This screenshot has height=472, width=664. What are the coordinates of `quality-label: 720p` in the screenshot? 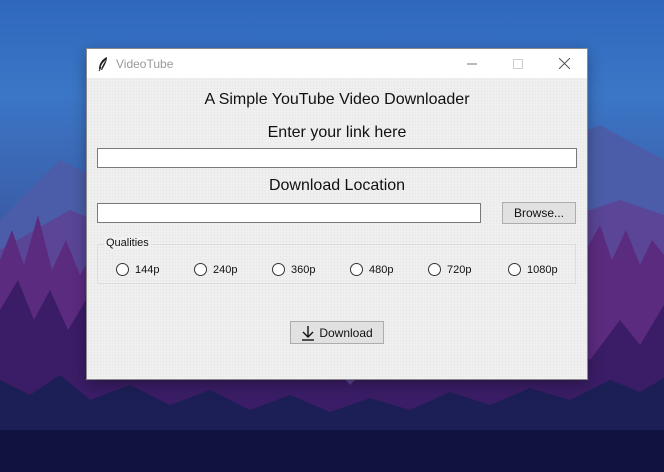 It's located at (459, 269).